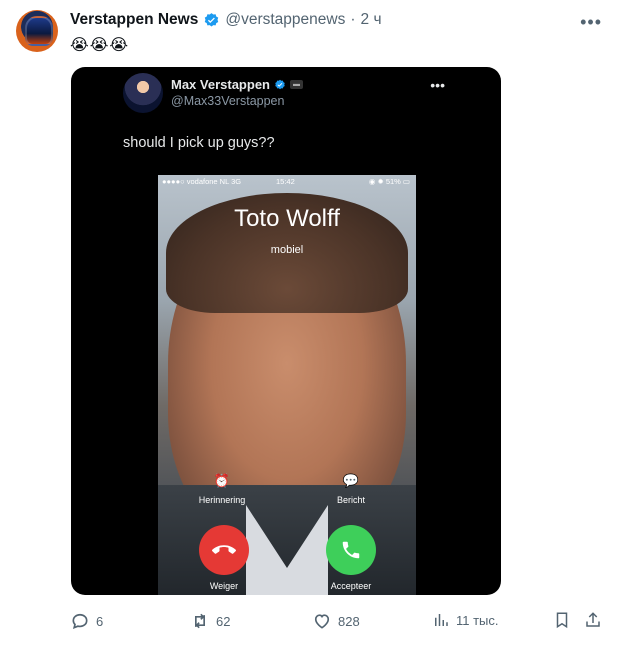  I want to click on message-option: 💬 Bericht, so click(351, 489).